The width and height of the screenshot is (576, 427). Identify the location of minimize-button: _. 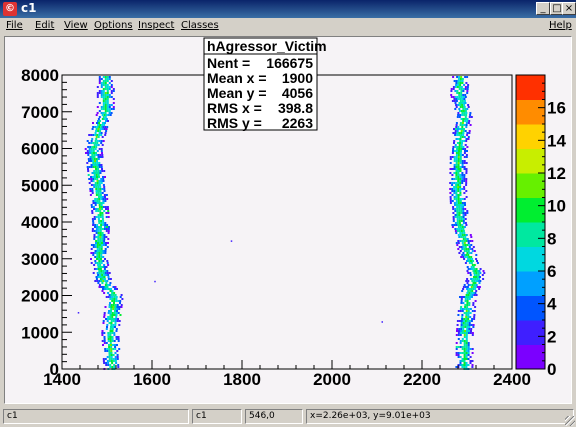
(543, 8).